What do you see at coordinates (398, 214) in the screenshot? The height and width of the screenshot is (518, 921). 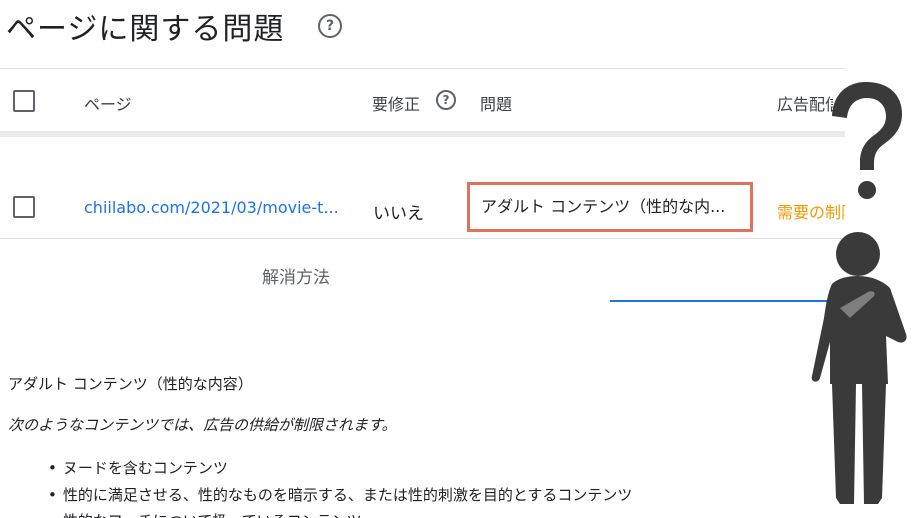 I see `needs-fix-value: いいえ` at bounding box center [398, 214].